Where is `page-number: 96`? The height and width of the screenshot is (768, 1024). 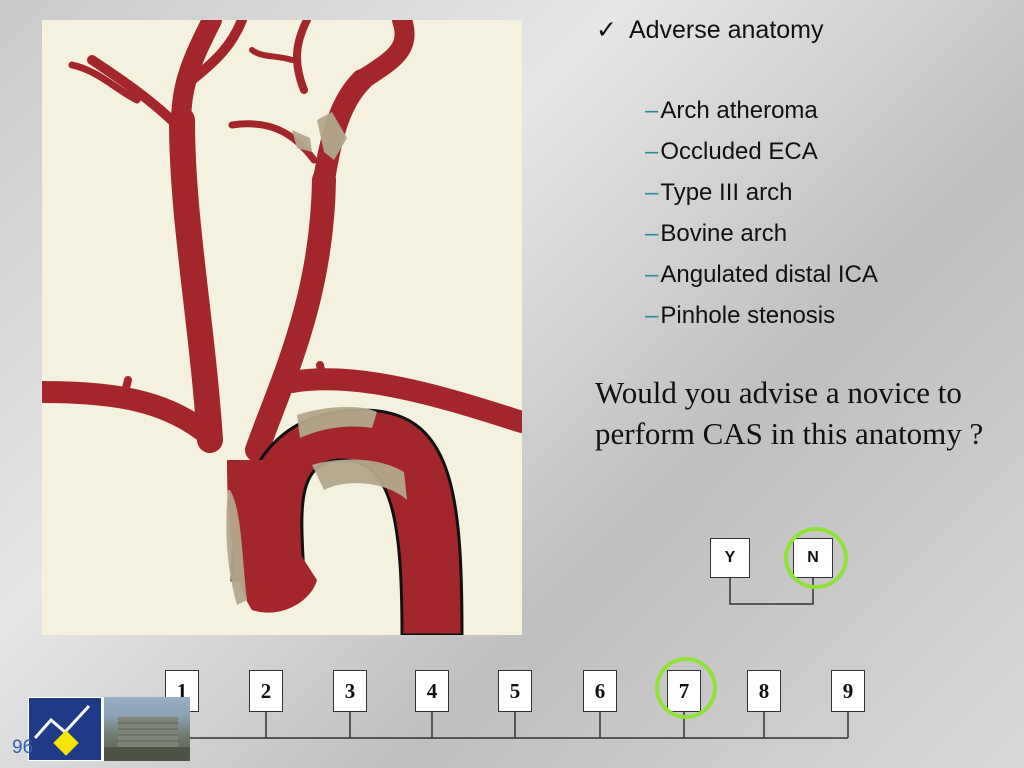
page-number: 96 is located at coordinates (23, 747).